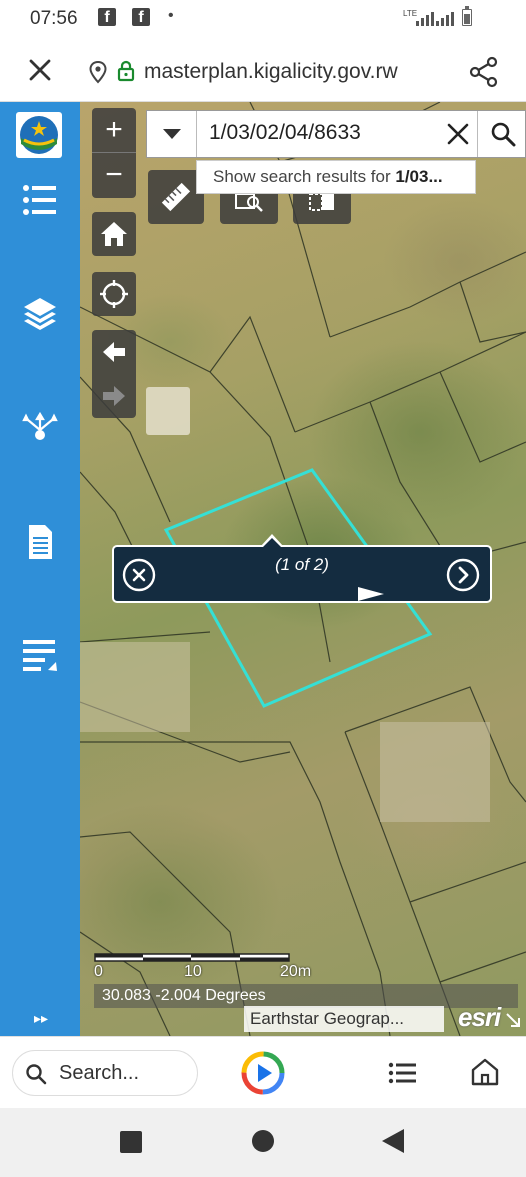 The height and width of the screenshot is (1177, 526). What do you see at coordinates (272, 543) in the screenshot?
I see `popup-pointer-inner` at bounding box center [272, 543].